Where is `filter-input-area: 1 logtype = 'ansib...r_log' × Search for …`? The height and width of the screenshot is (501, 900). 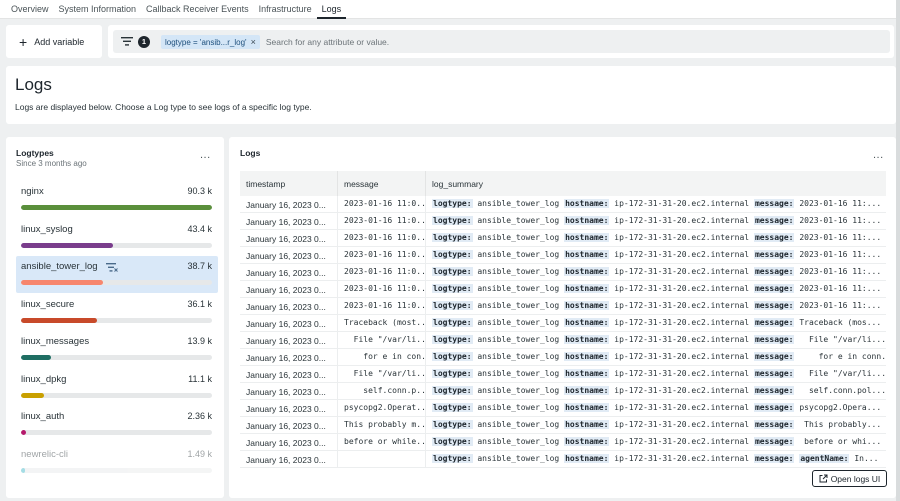 filter-input-area: 1 logtype = 'ansib...r_log' × Search for … is located at coordinates (501, 41).